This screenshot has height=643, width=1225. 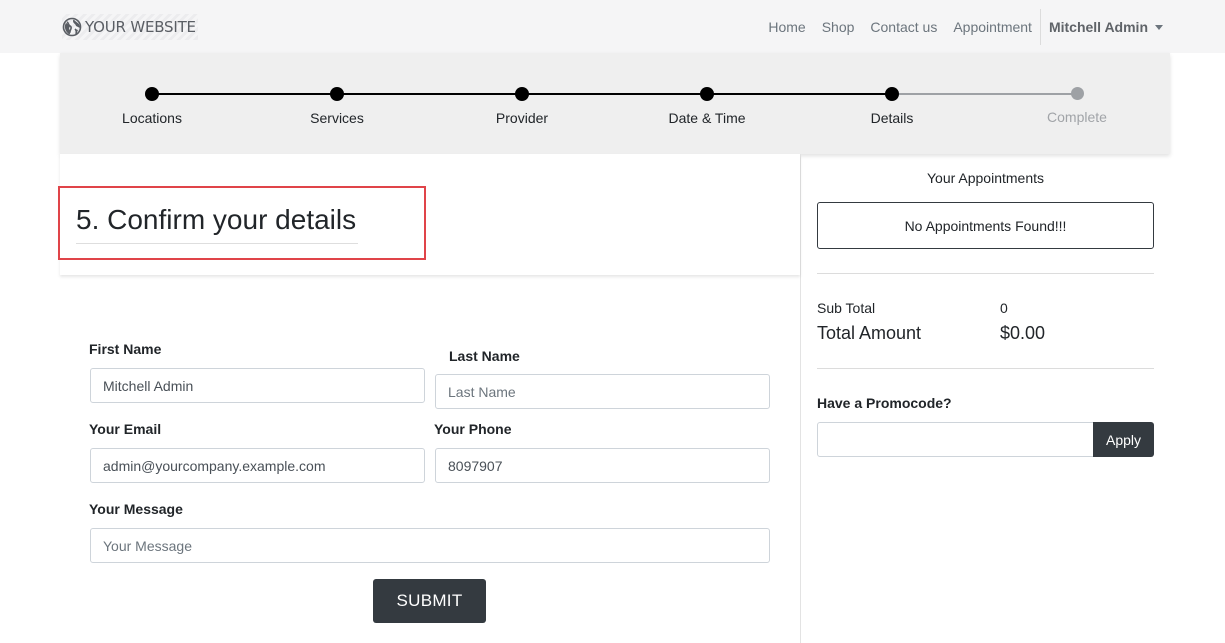 What do you see at coordinates (602, 465) in the screenshot?
I see `phone-field` at bounding box center [602, 465].